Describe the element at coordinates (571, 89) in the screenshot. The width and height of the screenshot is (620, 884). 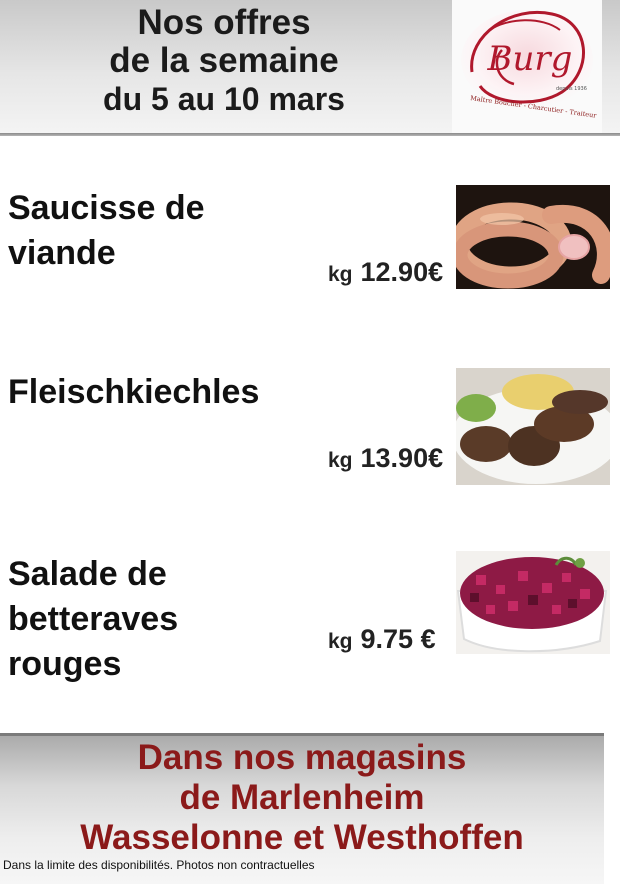
I see `logo-since: depuis 1936` at that location.